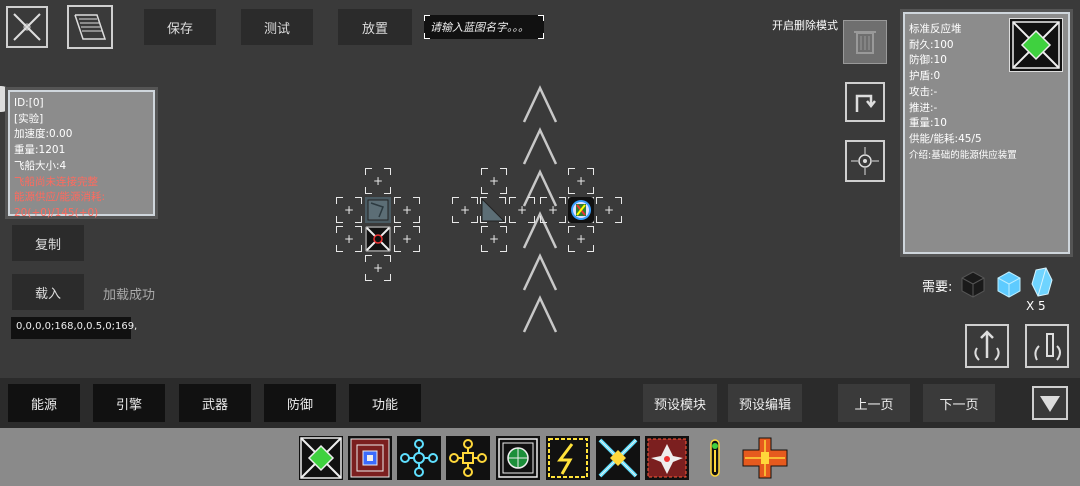 The image size is (1080, 486). What do you see at coordinates (375, 27) in the screenshot?
I see `place-button: 放置` at bounding box center [375, 27].